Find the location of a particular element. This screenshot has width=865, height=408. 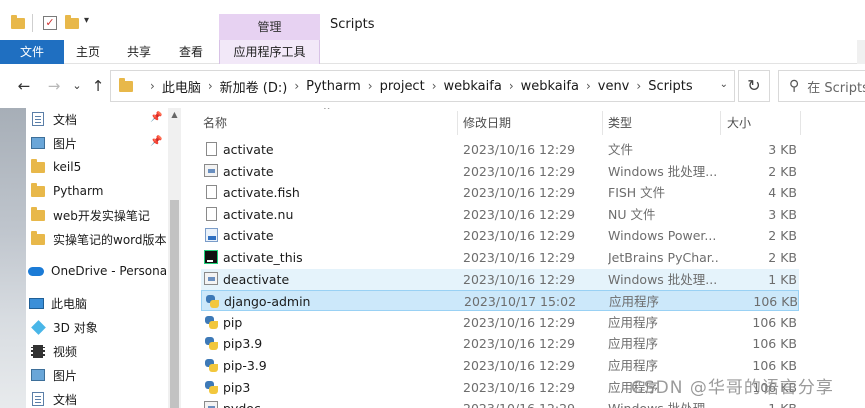

column-header-size: 大小 is located at coordinates (762, 123).